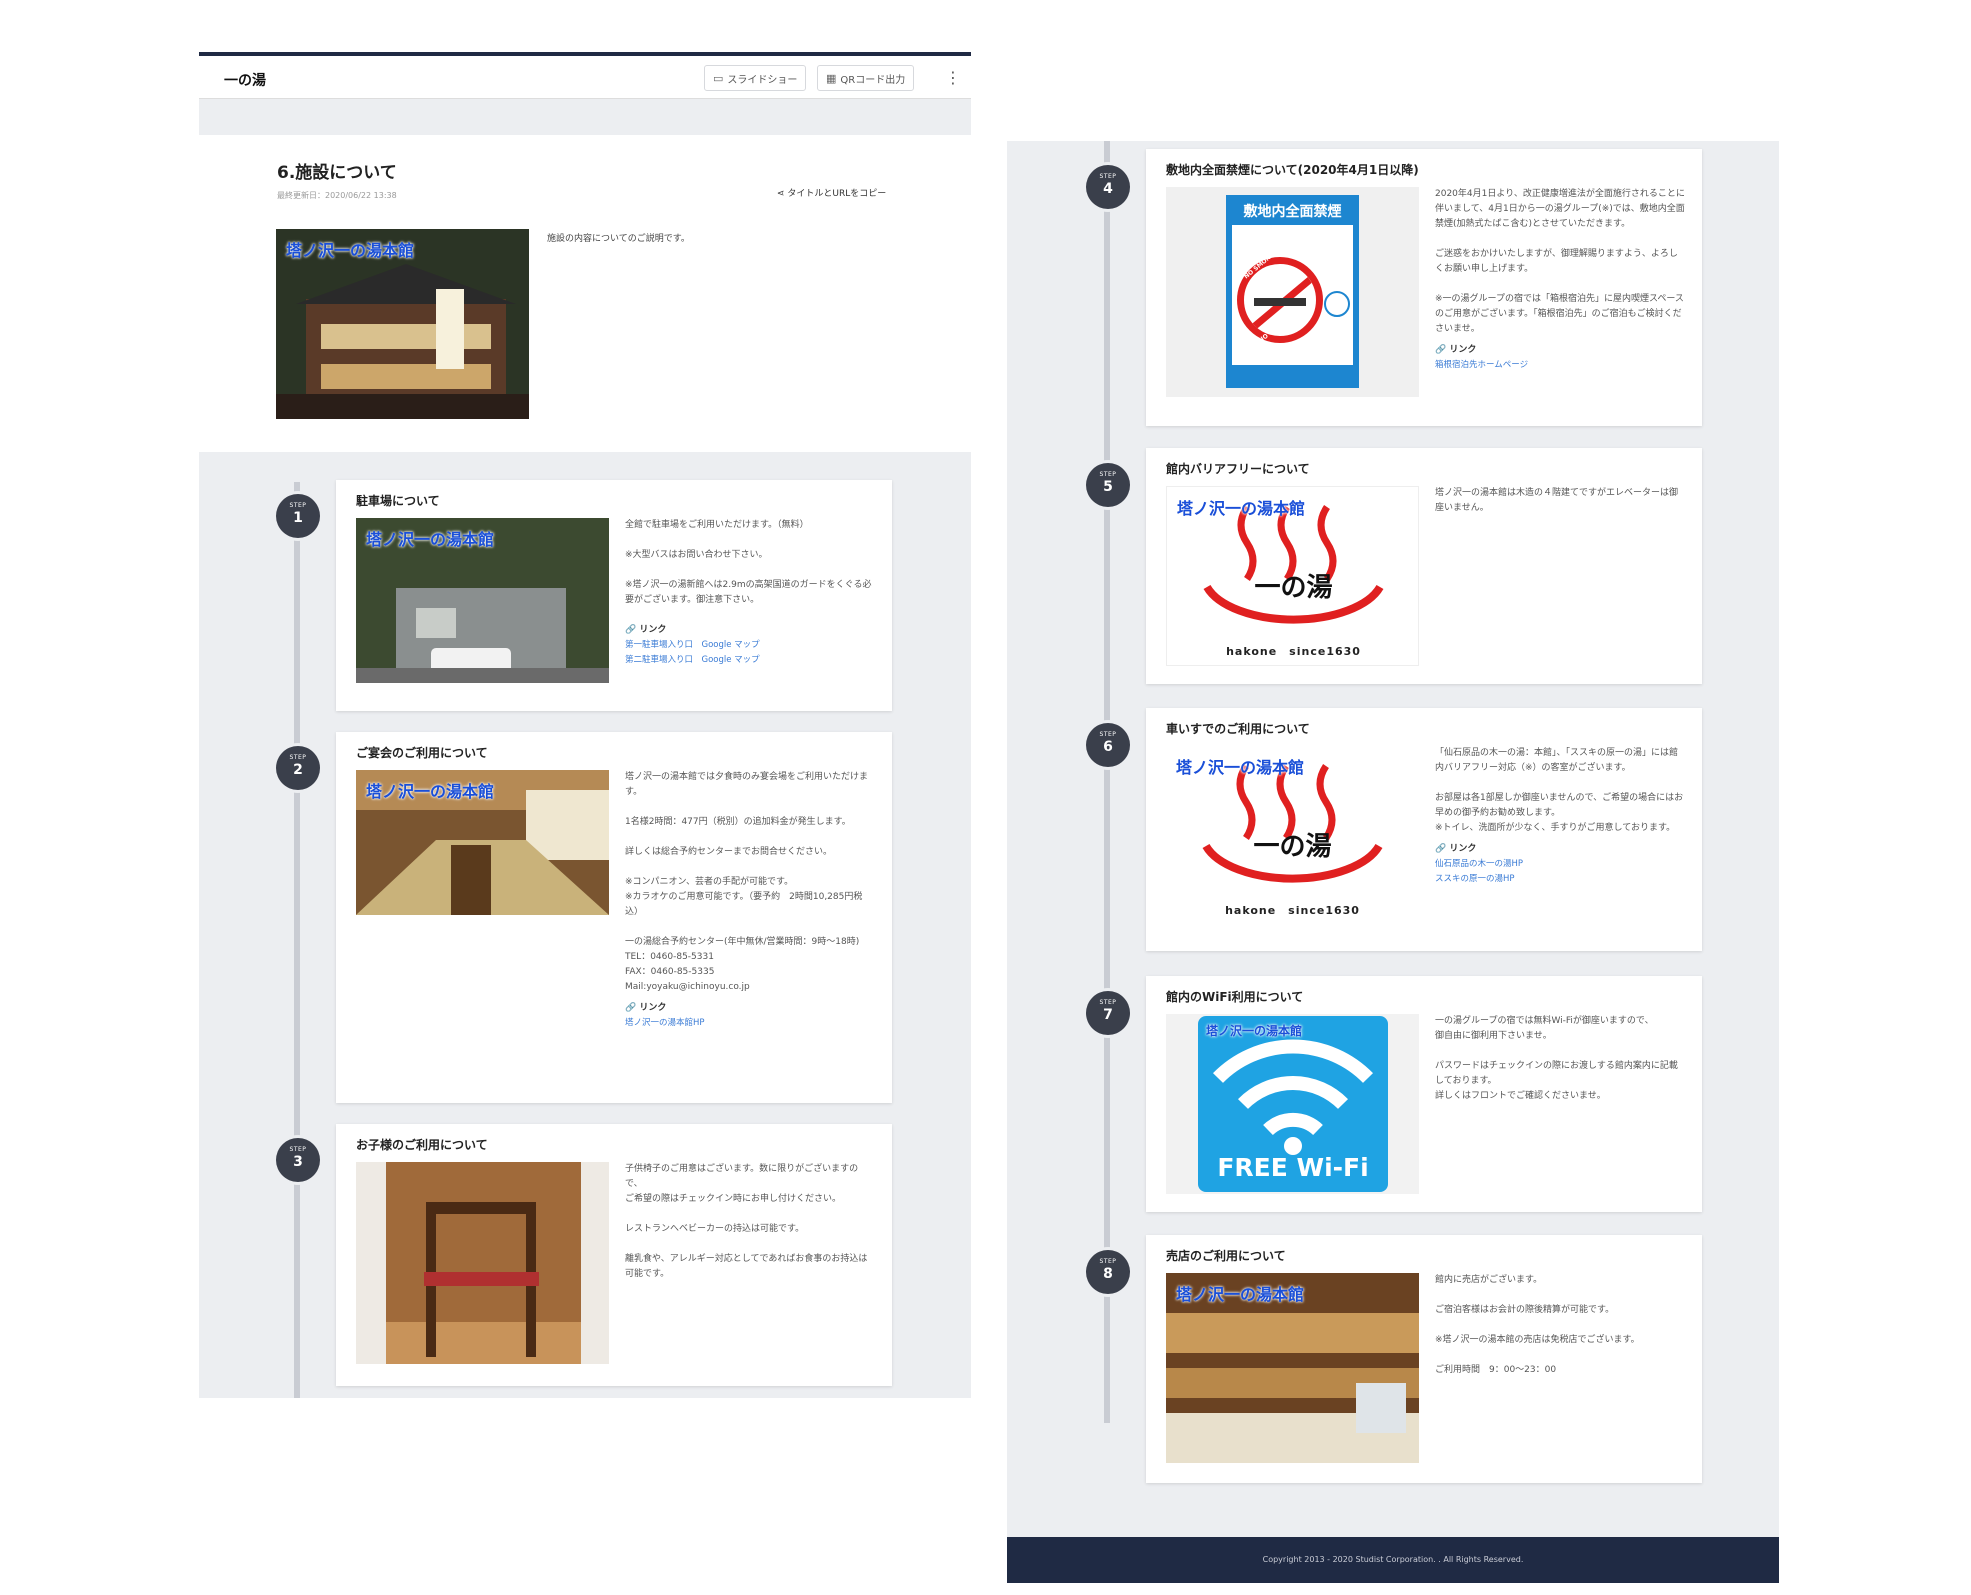 The height and width of the screenshot is (1595, 1971). I want to click on step-title: 売店のご利用について, so click(1226, 1256).